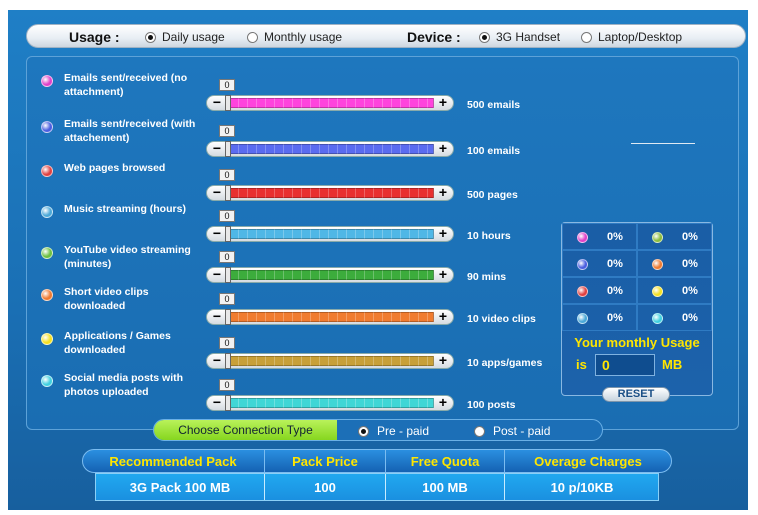 Image resolution: width=758 pixels, height=515 pixels. Describe the element at coordinates (636, 394) in the screenshot. I see `reset-button: RESET` at that location.